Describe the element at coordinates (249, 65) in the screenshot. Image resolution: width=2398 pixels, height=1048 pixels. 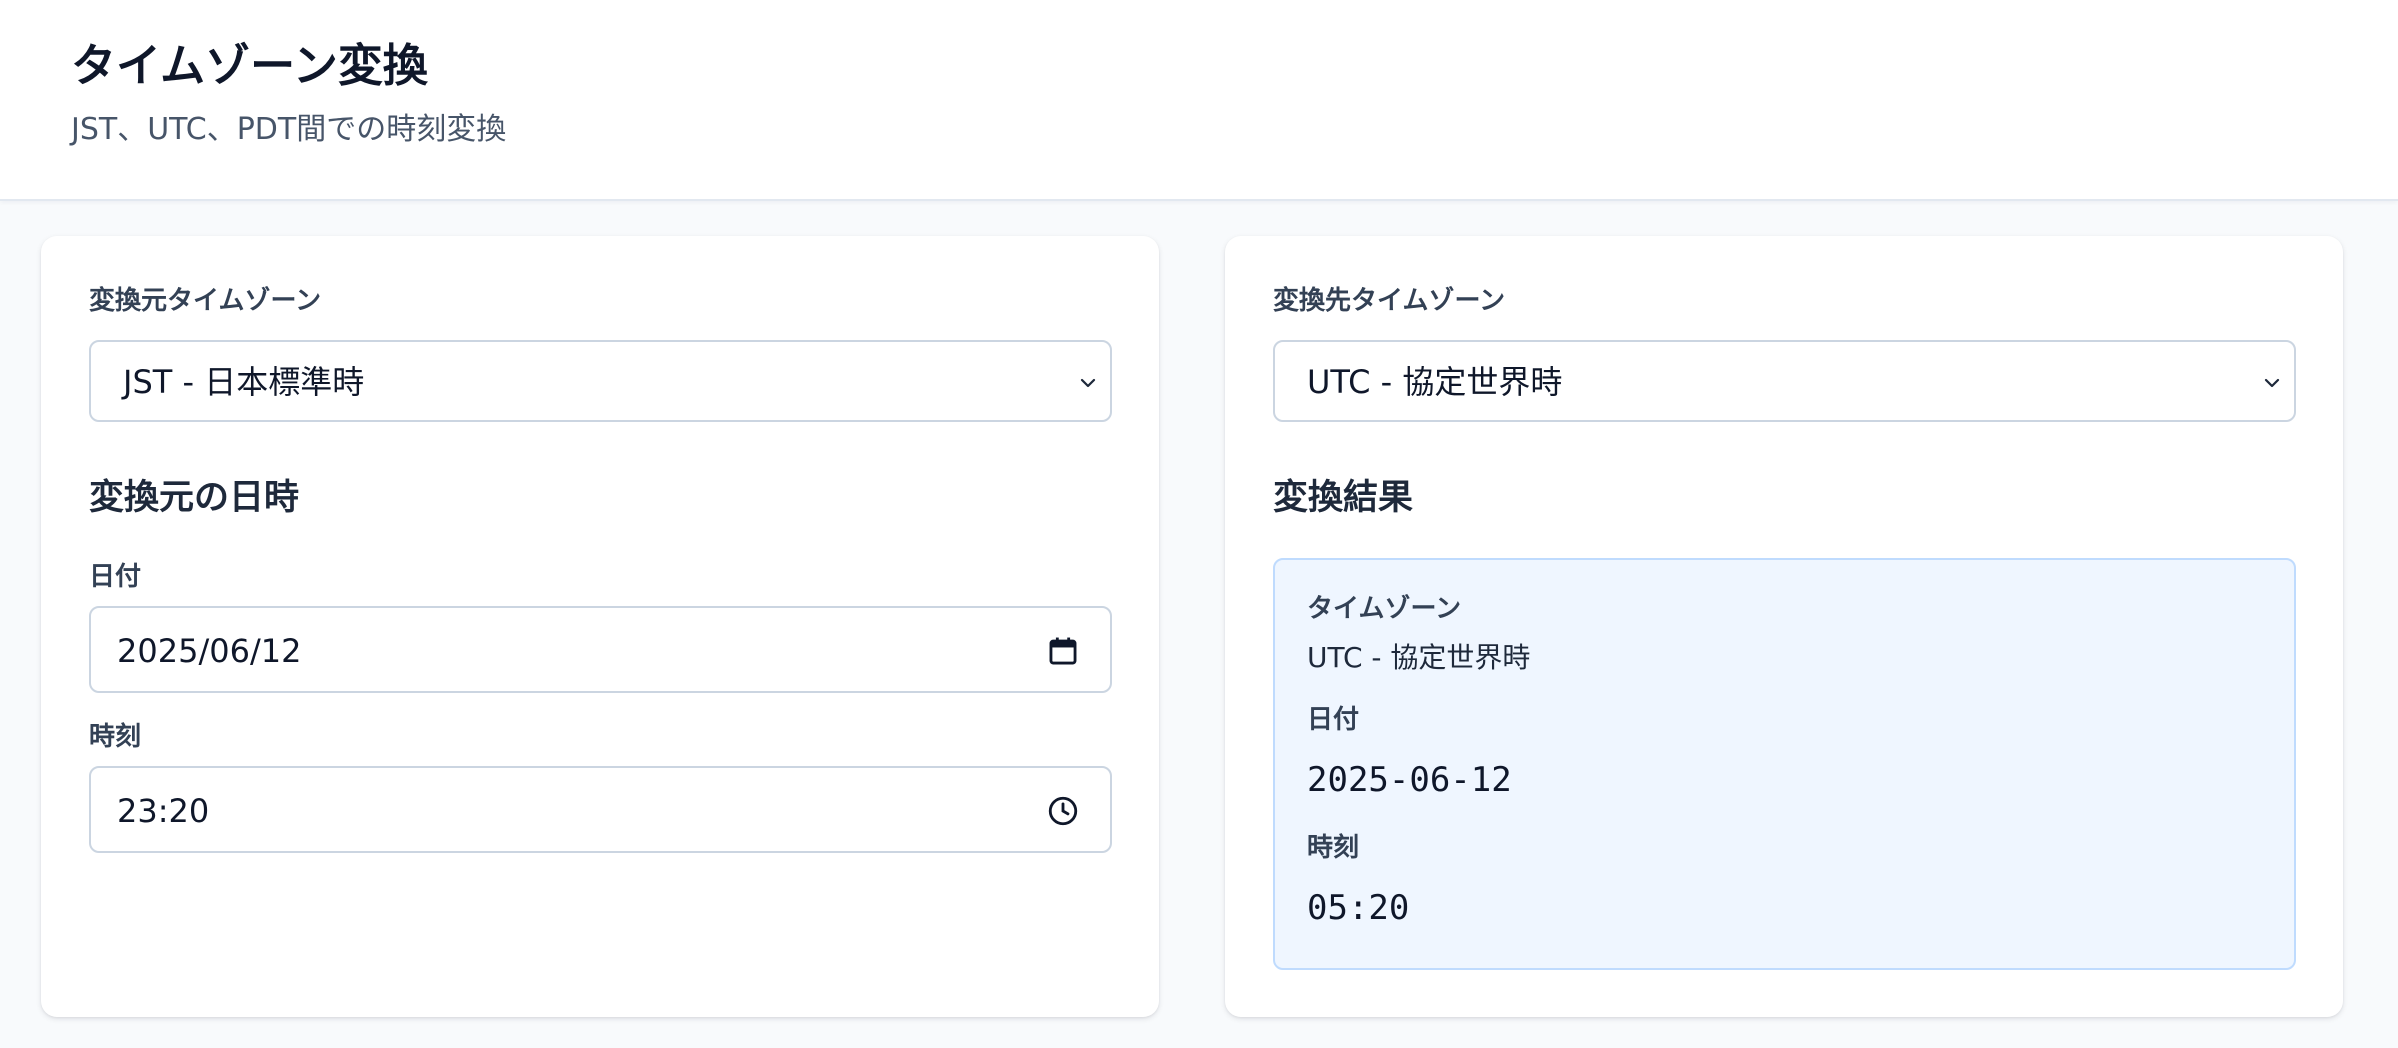
I see `page-title: タイムゾーン変換` at that location.